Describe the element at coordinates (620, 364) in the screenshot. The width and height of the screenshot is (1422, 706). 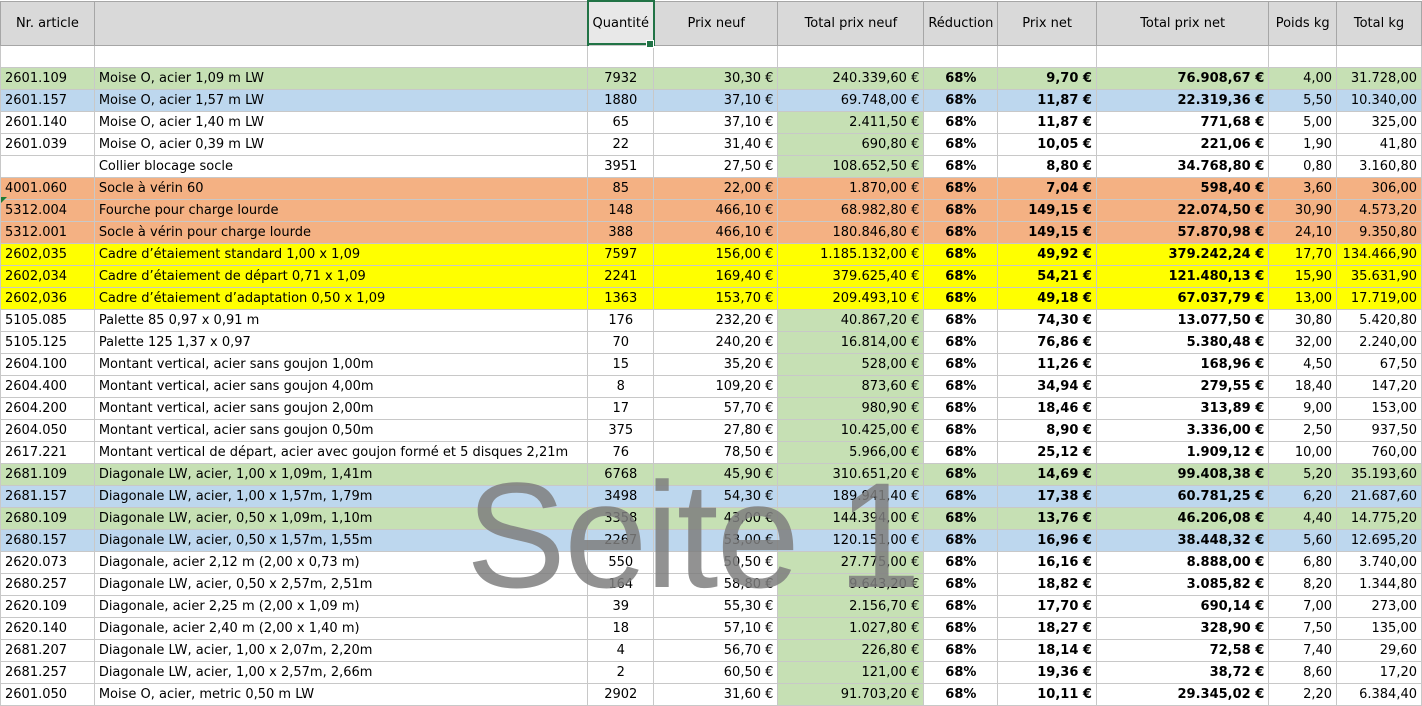
I see `cell-quantite: 15` at that location.